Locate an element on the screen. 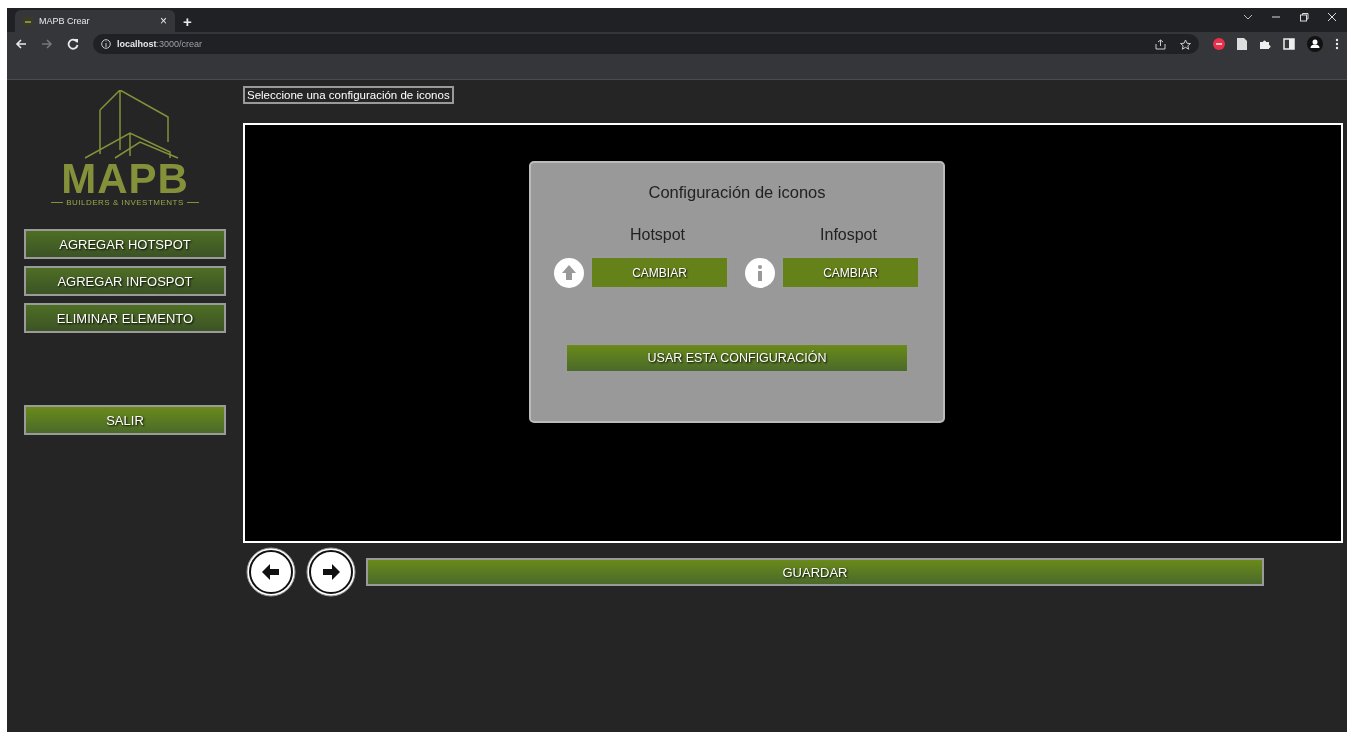 Image resolution: width=1347 pixels, height=732 pixels. next-button is located at coordinates (331, 572).